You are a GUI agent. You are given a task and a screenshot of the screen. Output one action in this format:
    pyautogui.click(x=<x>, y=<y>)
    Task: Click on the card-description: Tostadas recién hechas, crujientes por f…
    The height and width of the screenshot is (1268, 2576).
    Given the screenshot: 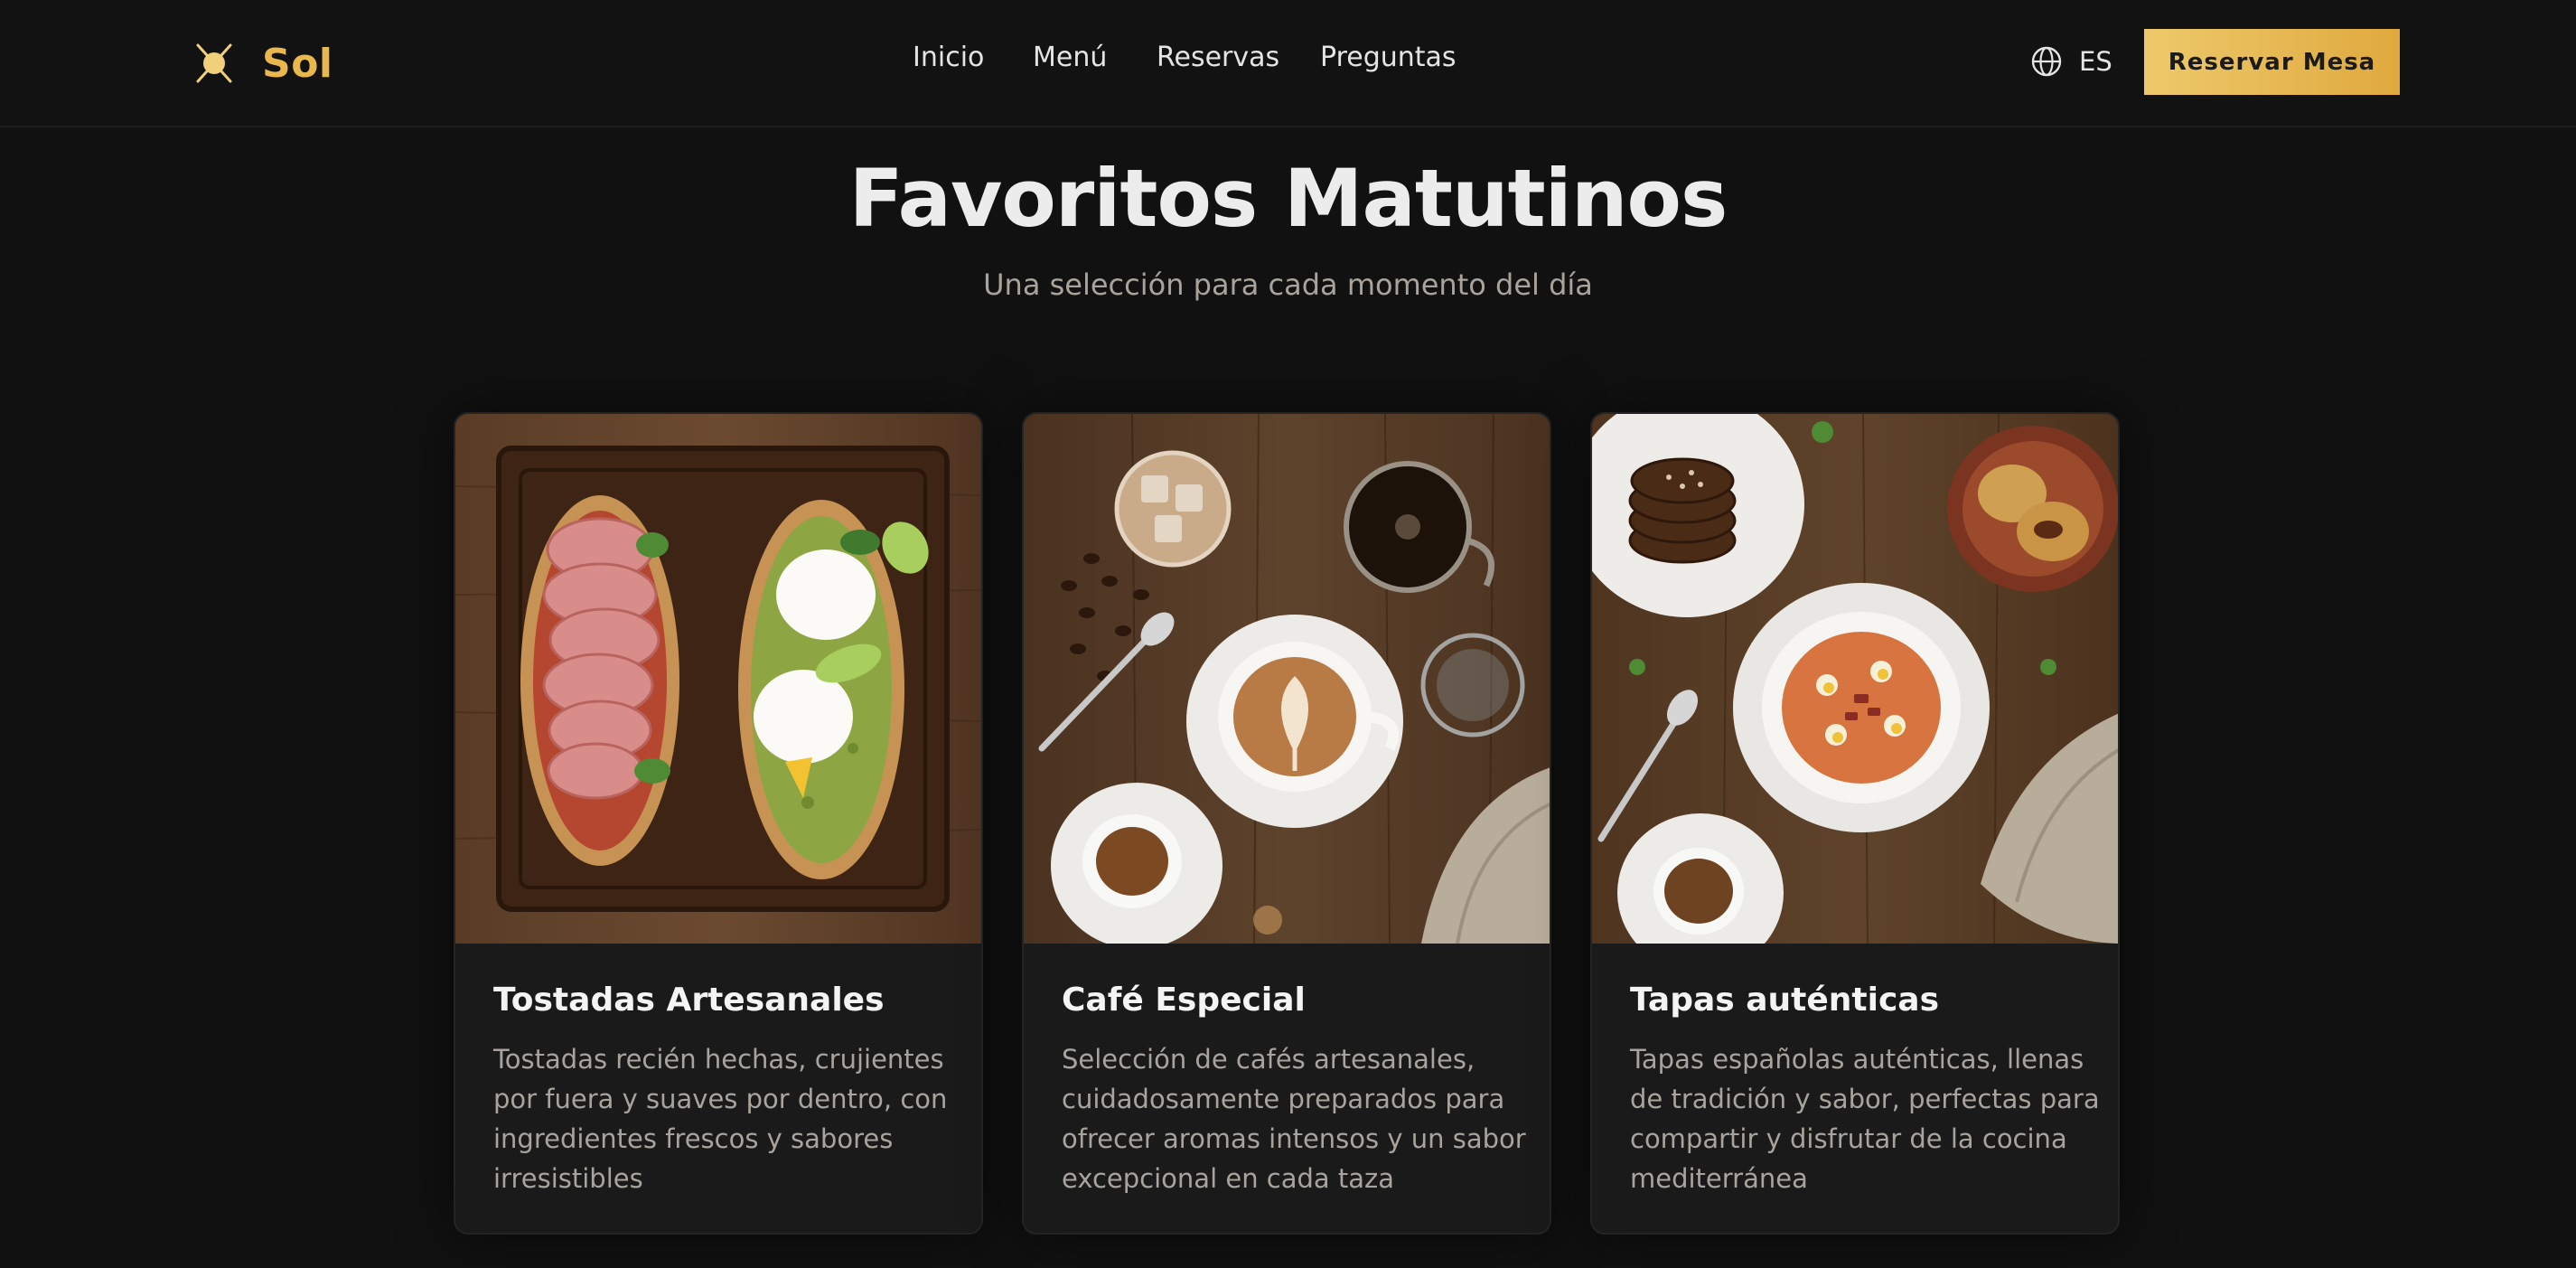 What is the action you would take?
    pyautogui.click(x=720, y=1119)
    